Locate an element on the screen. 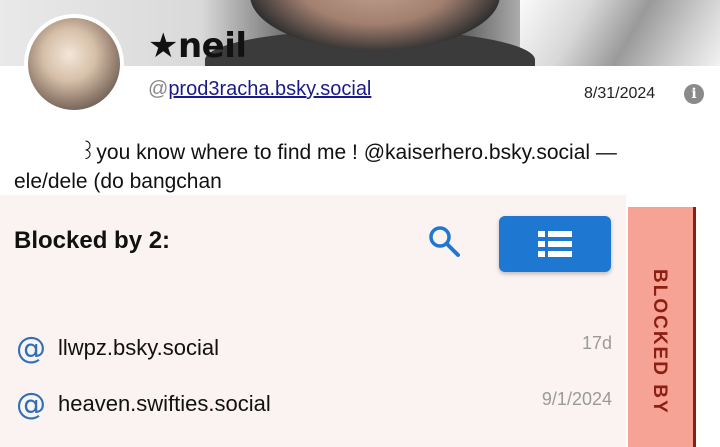 The image size is (720, 447). blocked-by-tab-label: BLOCKED BY is located at coordinates (659, 342).